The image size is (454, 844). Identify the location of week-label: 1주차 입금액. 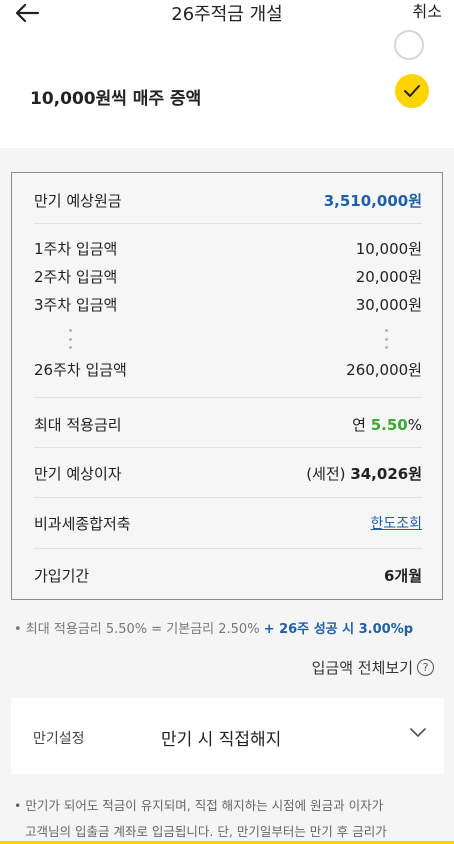
(76, 248).